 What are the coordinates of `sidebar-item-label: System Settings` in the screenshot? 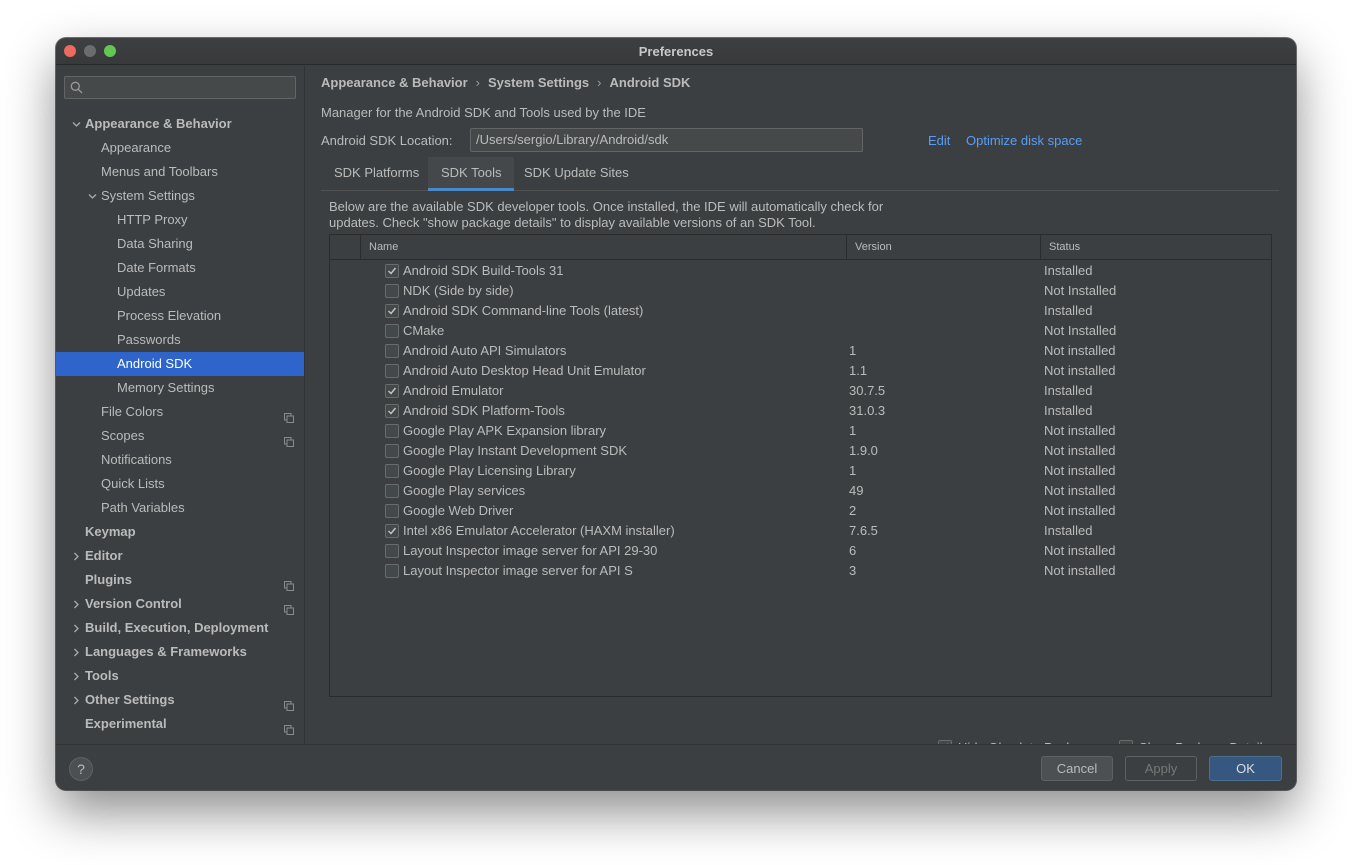 It's located at (148, 195).